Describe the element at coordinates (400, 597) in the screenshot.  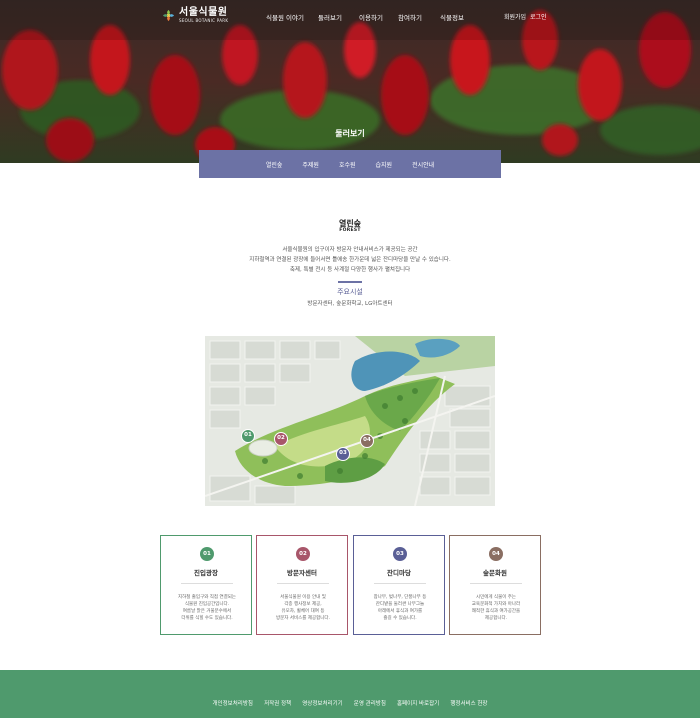
I see `card-body-line: 참나무, 벚나무, 단풍나무 등` at that location.